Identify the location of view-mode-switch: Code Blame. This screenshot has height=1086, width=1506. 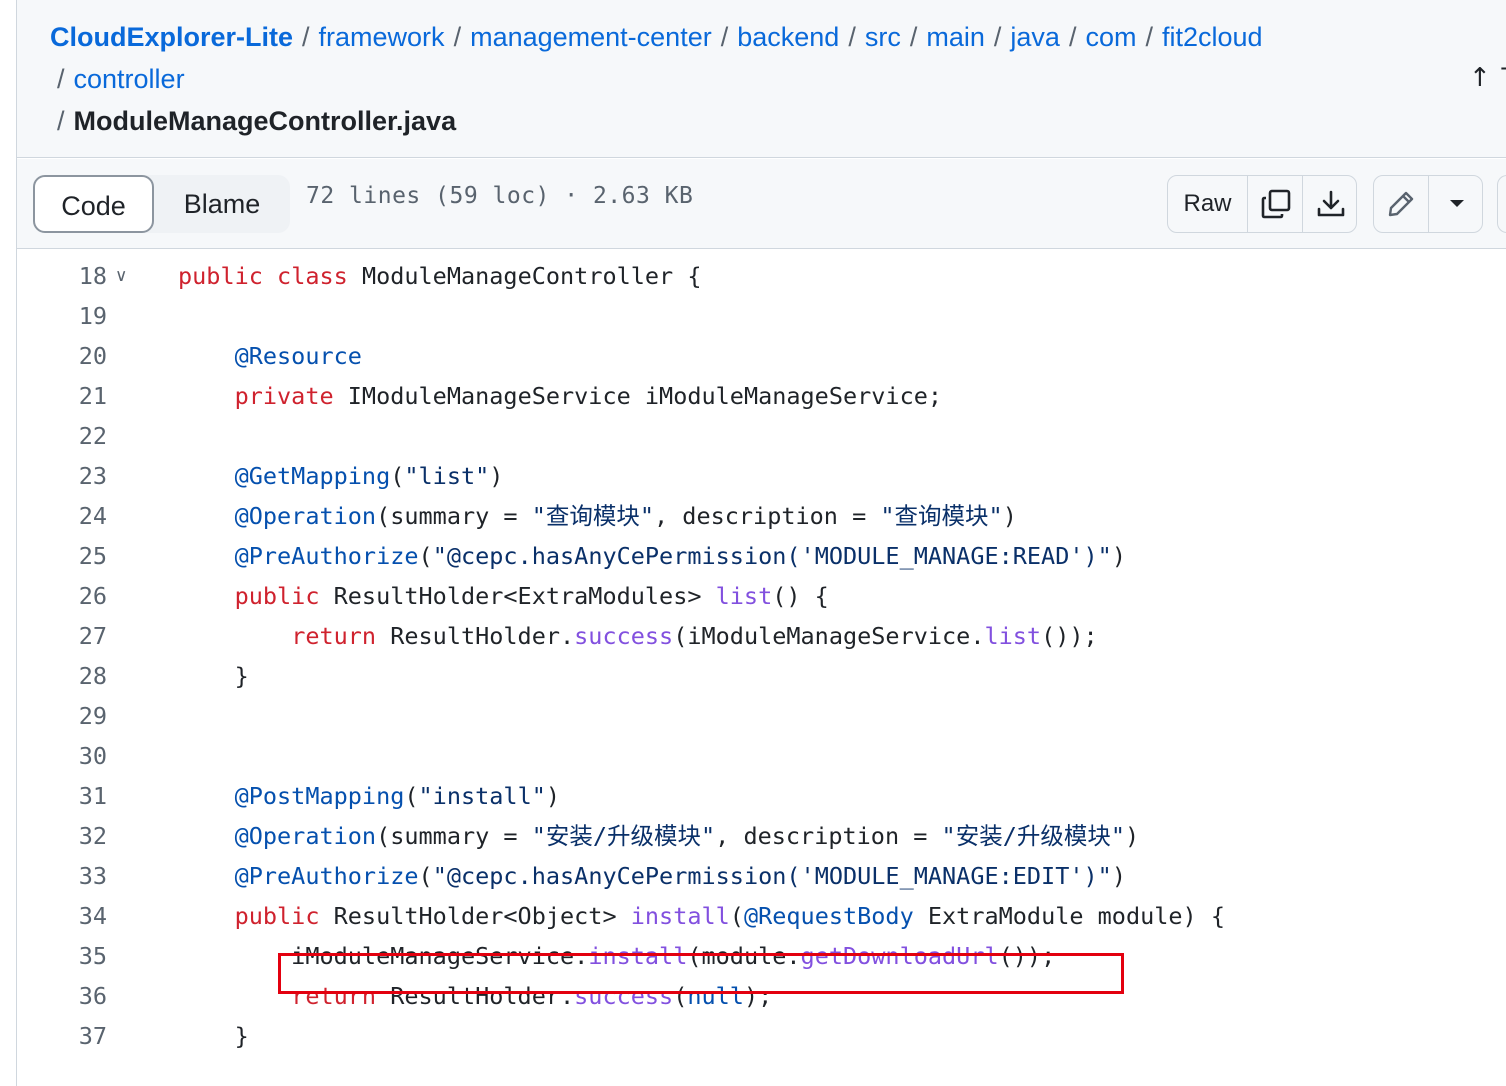
(161, 204).